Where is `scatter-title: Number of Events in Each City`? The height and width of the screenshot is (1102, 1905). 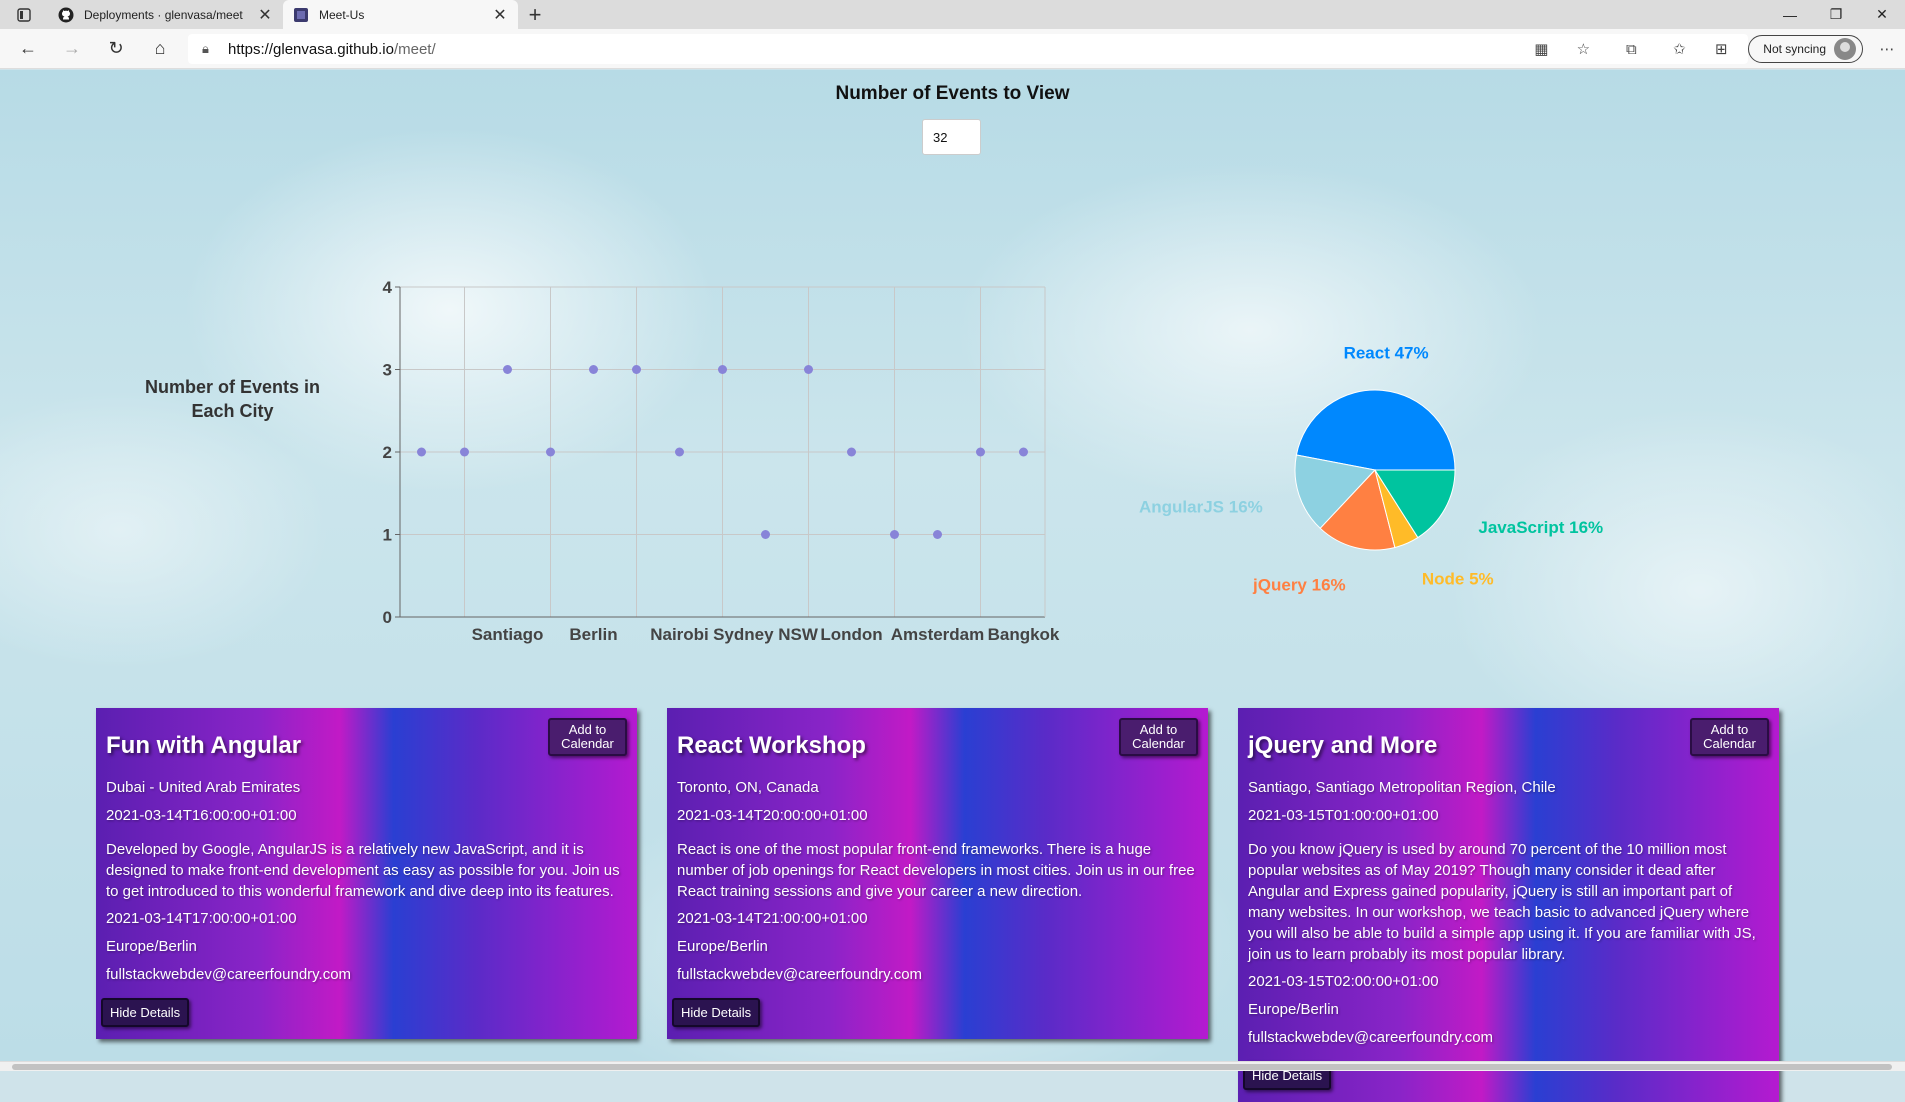
scatter-title: Number of Events in Each City is located at coordinates (232, 399).